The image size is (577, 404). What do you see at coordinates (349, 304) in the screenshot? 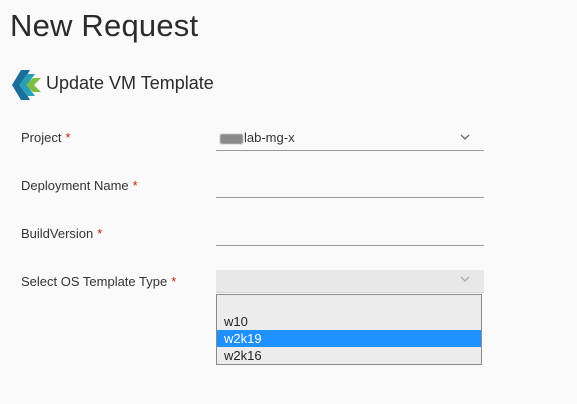
I see `dropdown-option-empty` at bounding box center [349, 304].